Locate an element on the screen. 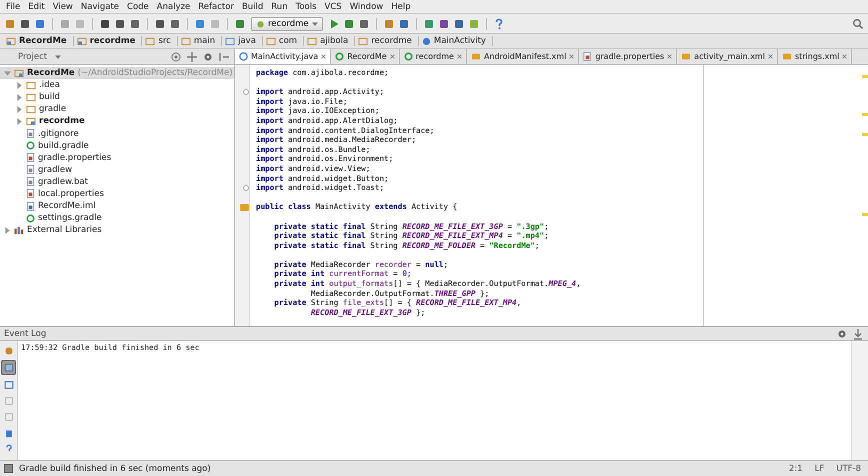  tree-item: gradle.properties is located at coordinates (117, 158).